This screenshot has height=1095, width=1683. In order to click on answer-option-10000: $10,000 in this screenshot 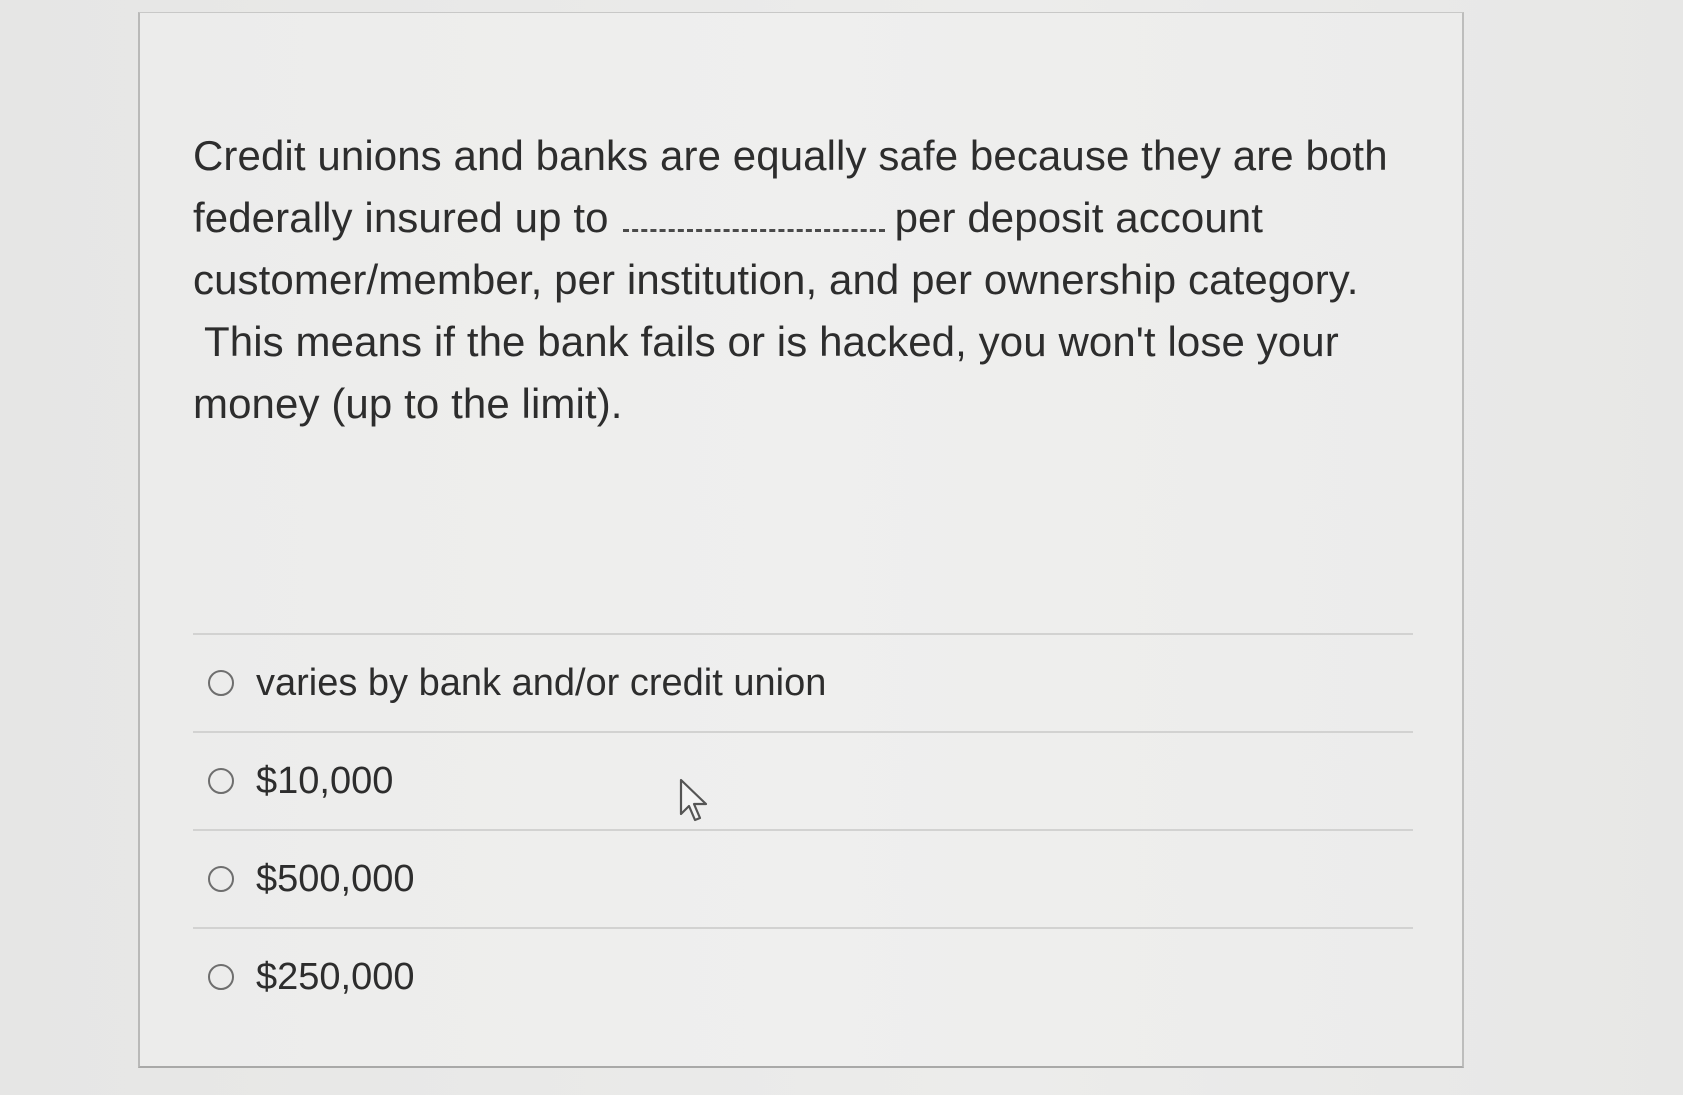, I will do `click(803, 781)`.